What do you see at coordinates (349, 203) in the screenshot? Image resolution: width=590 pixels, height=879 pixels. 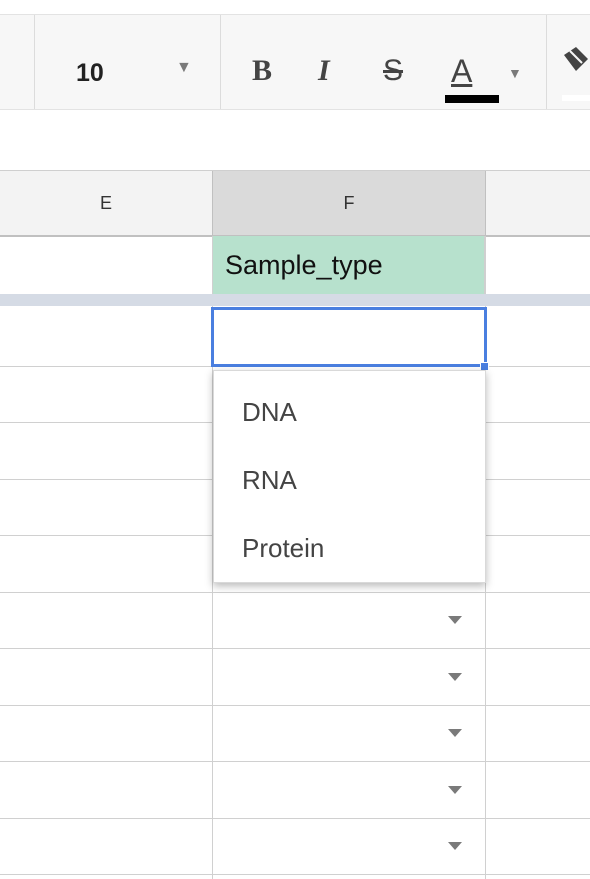 I see `column-header-f: F` at bounding box center [349, 203].